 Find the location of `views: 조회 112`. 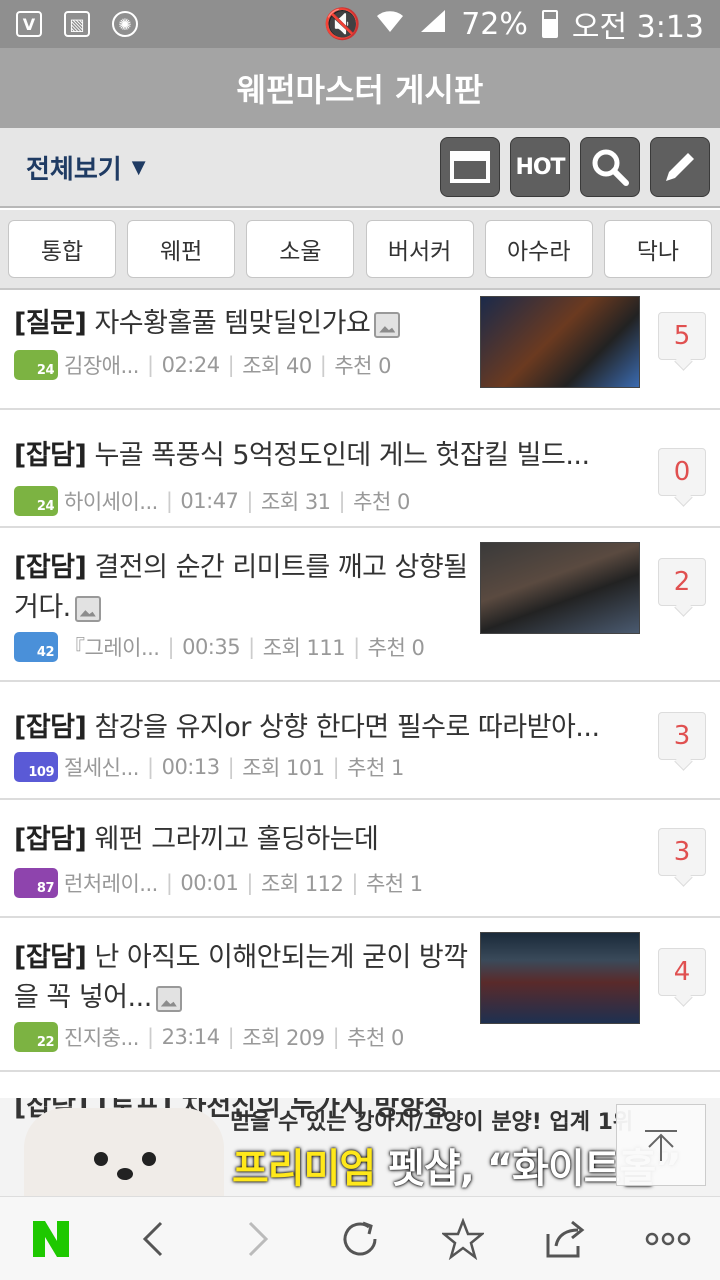

views: 조회 112 is located at coordinates (302, 884).